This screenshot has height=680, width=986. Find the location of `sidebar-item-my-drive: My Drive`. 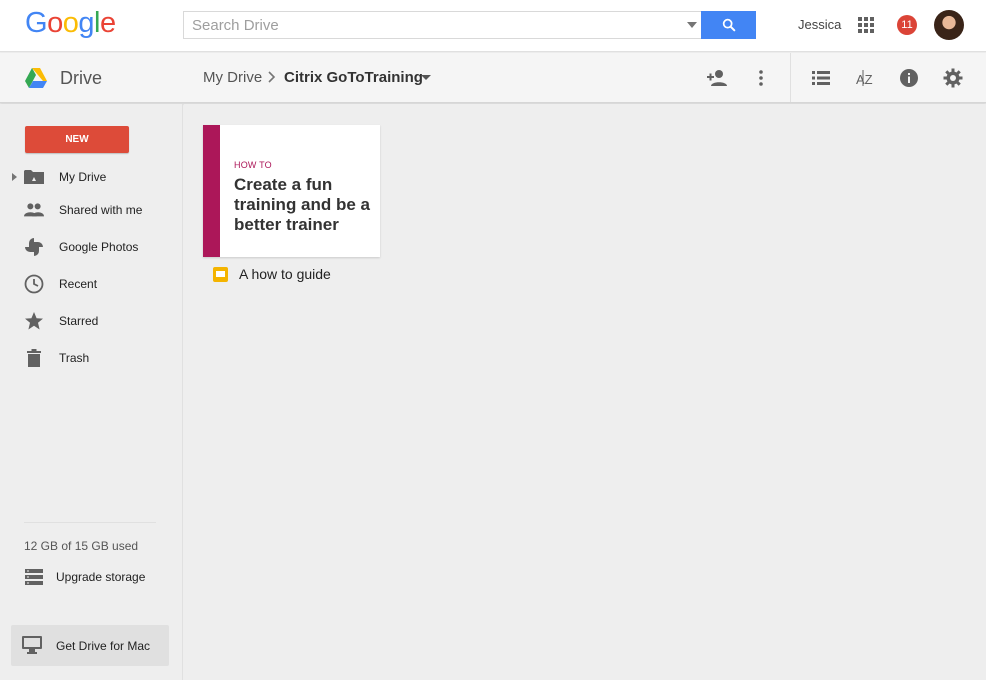

sidebar-item-my-drive: My Drive is located at coordinates (91, 177).